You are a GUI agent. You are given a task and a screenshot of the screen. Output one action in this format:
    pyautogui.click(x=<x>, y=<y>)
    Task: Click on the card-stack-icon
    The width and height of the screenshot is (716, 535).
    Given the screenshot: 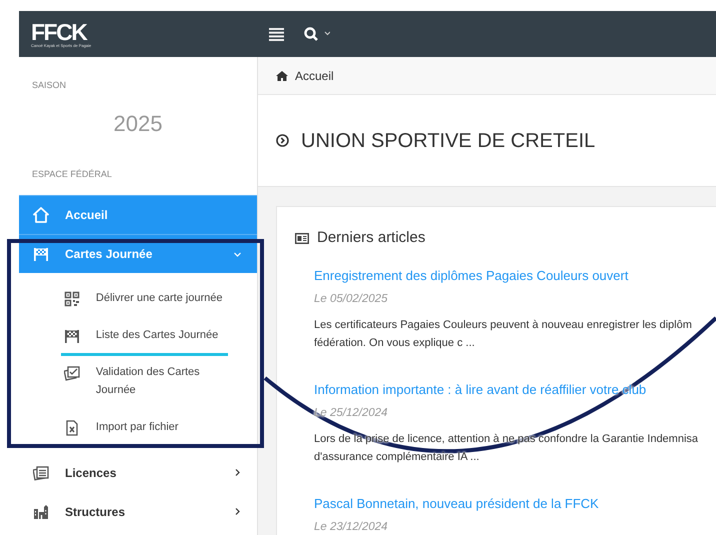 What is the action you would take?
    pyautogui.click(x=41, y=472)
    